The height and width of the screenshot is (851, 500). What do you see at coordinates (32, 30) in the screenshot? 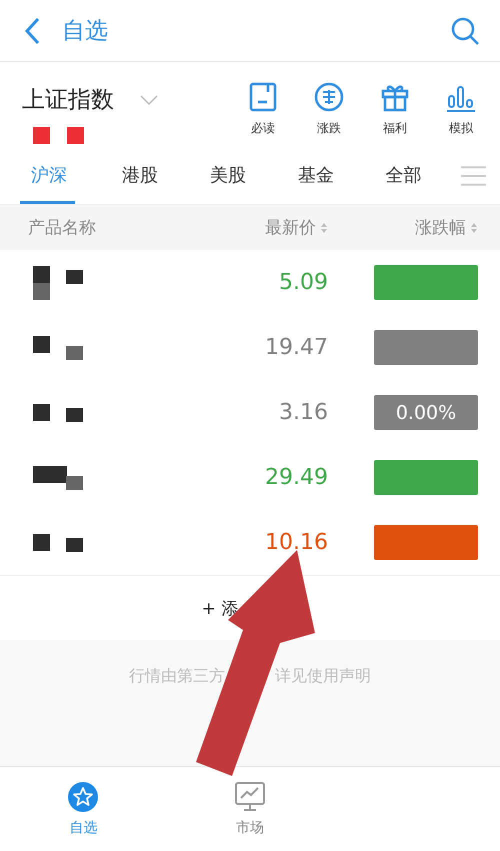
I see `back-icon` at bounding box center [32, 30].